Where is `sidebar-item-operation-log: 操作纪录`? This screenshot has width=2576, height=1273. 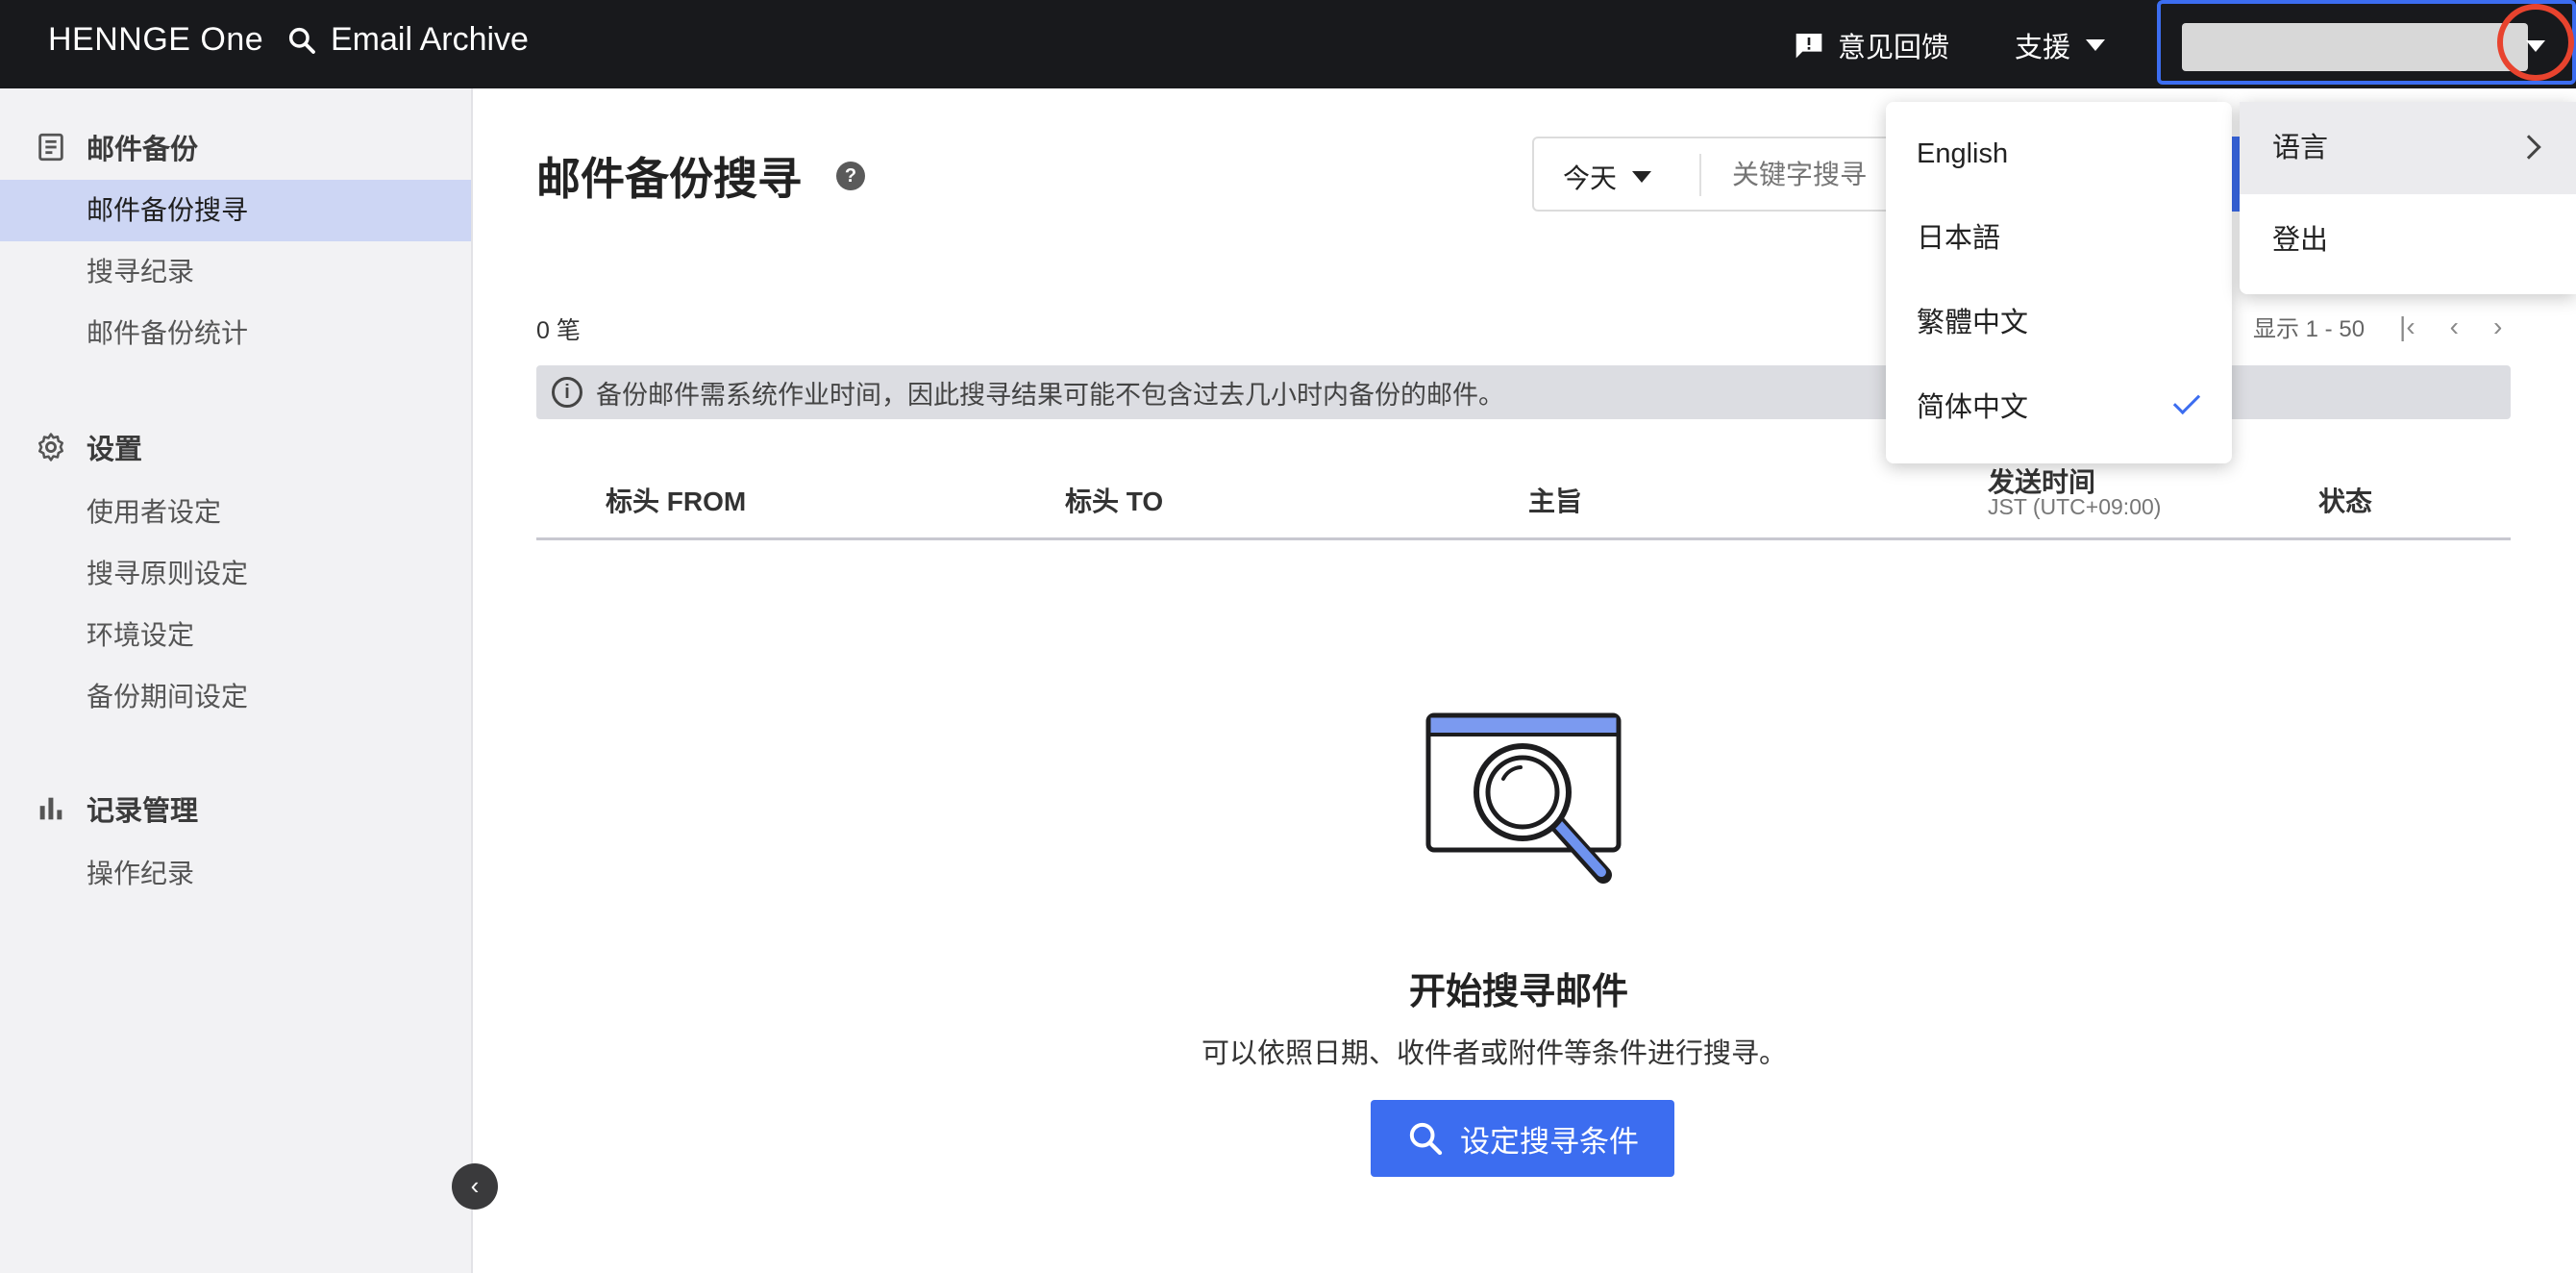 sidebar-item-operation-log: 操作纪录 is located at coordinates (236, 874).